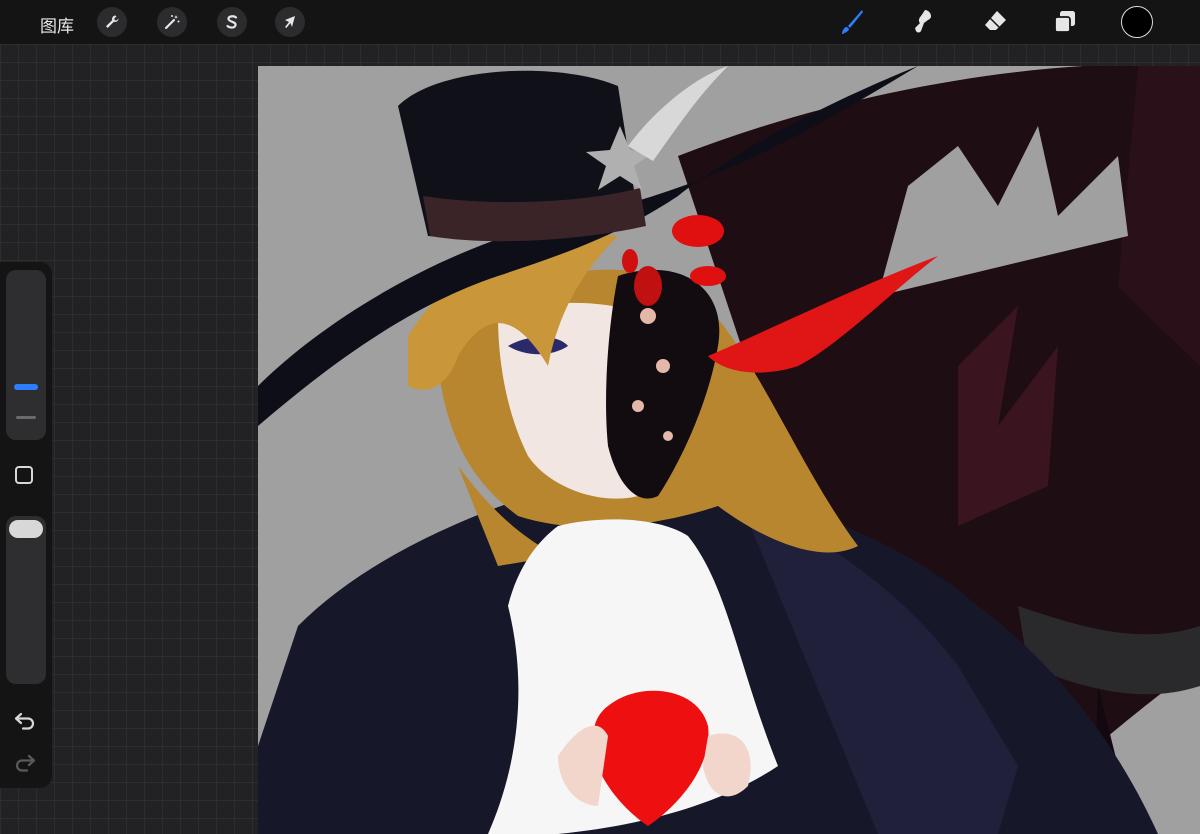 This screenshot has height=834, width=1200. I want to click on arrow-cursor-icon, so click(290, 22).